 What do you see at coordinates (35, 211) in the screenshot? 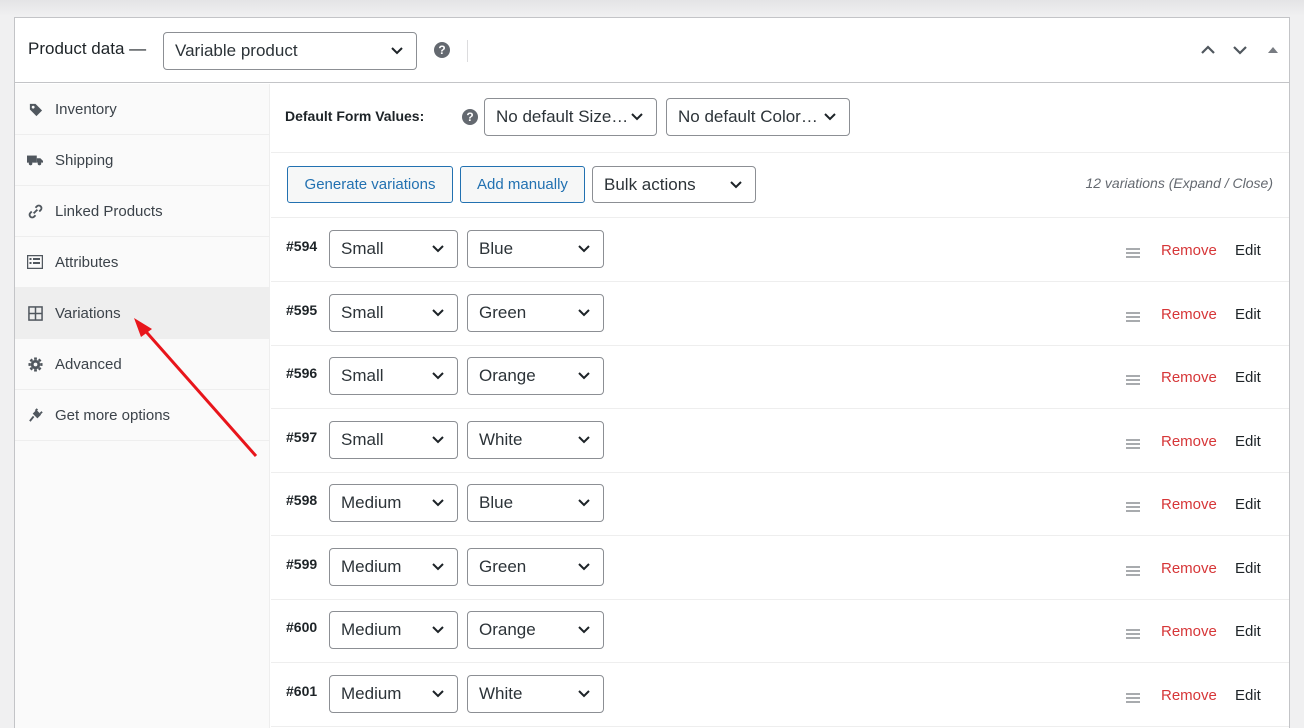
I see `link-icon` at bounding box center [35, 211].